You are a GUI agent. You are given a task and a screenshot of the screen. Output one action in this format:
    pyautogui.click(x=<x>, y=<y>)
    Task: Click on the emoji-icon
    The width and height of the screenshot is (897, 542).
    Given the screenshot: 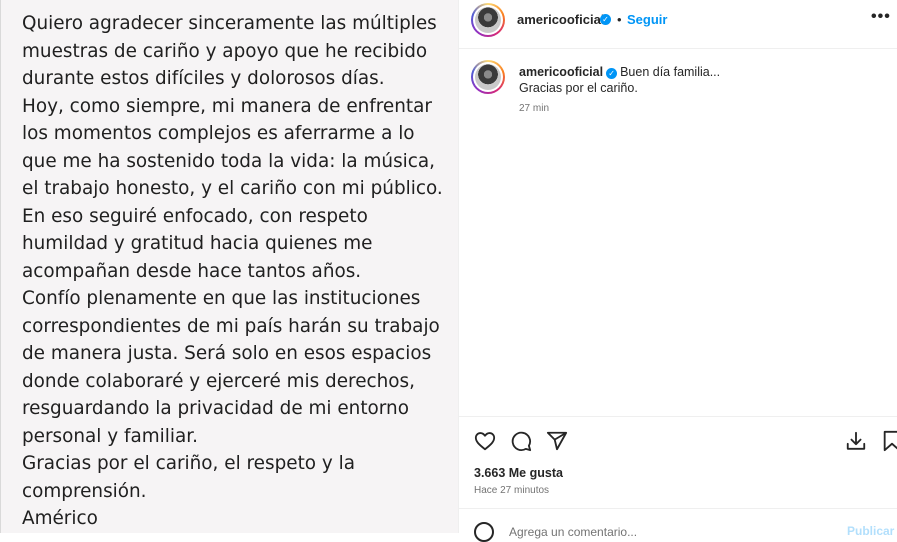 What is the action you would take?
    pyautogui.click(x=484, y=532)
    